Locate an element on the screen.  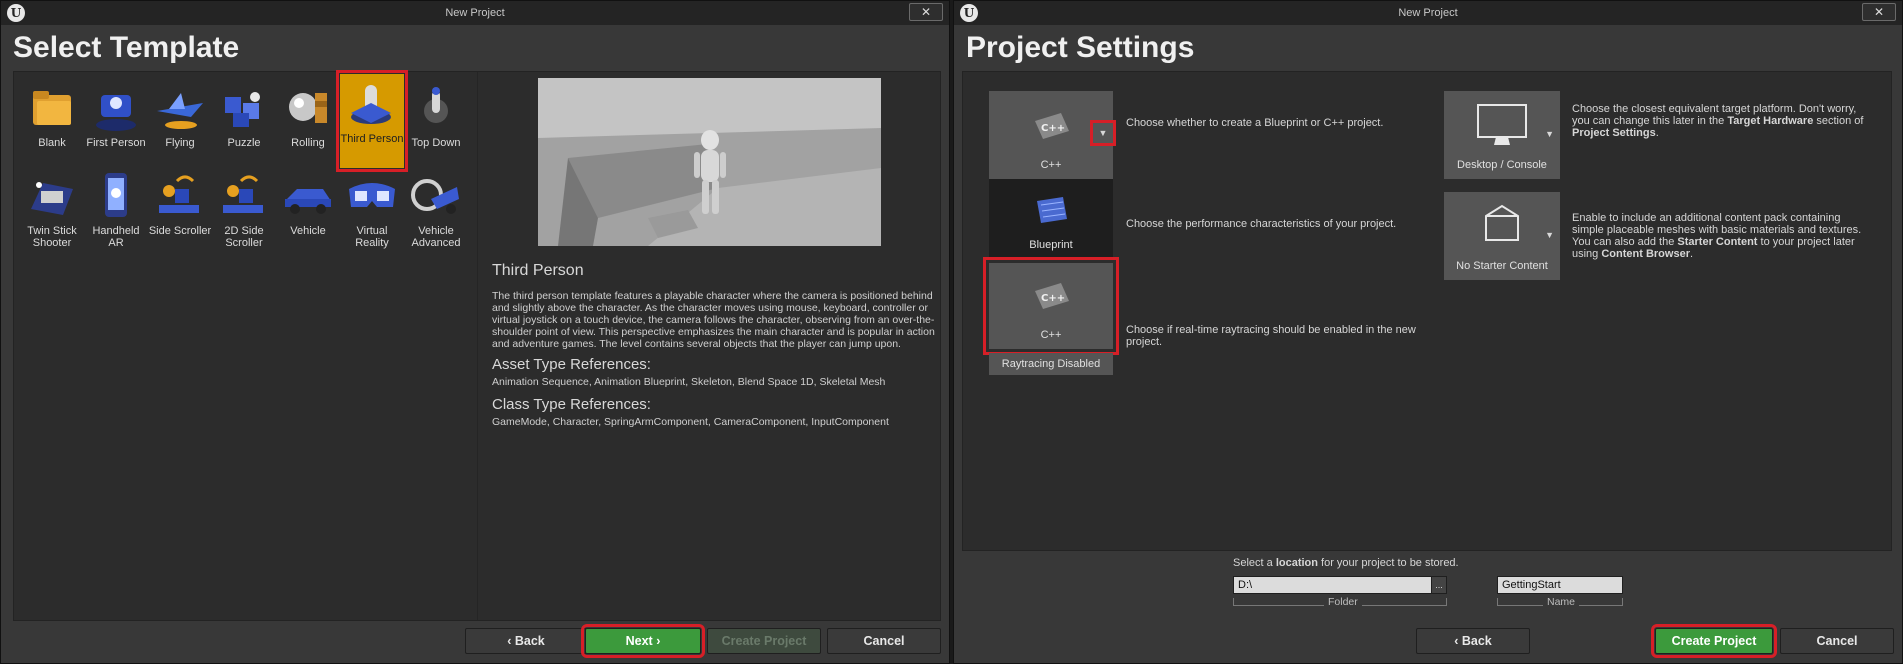
cpp-label: C++ is located at coordinates (1051, 335).